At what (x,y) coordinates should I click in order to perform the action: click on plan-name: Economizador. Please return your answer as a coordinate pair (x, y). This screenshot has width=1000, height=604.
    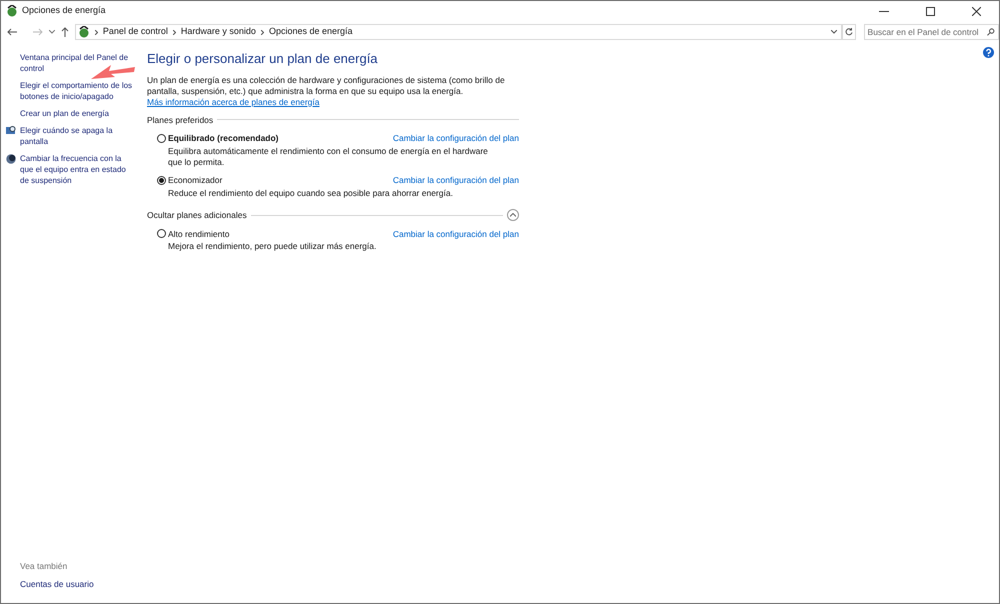
    Looking at the image, I should click on (195, 180).